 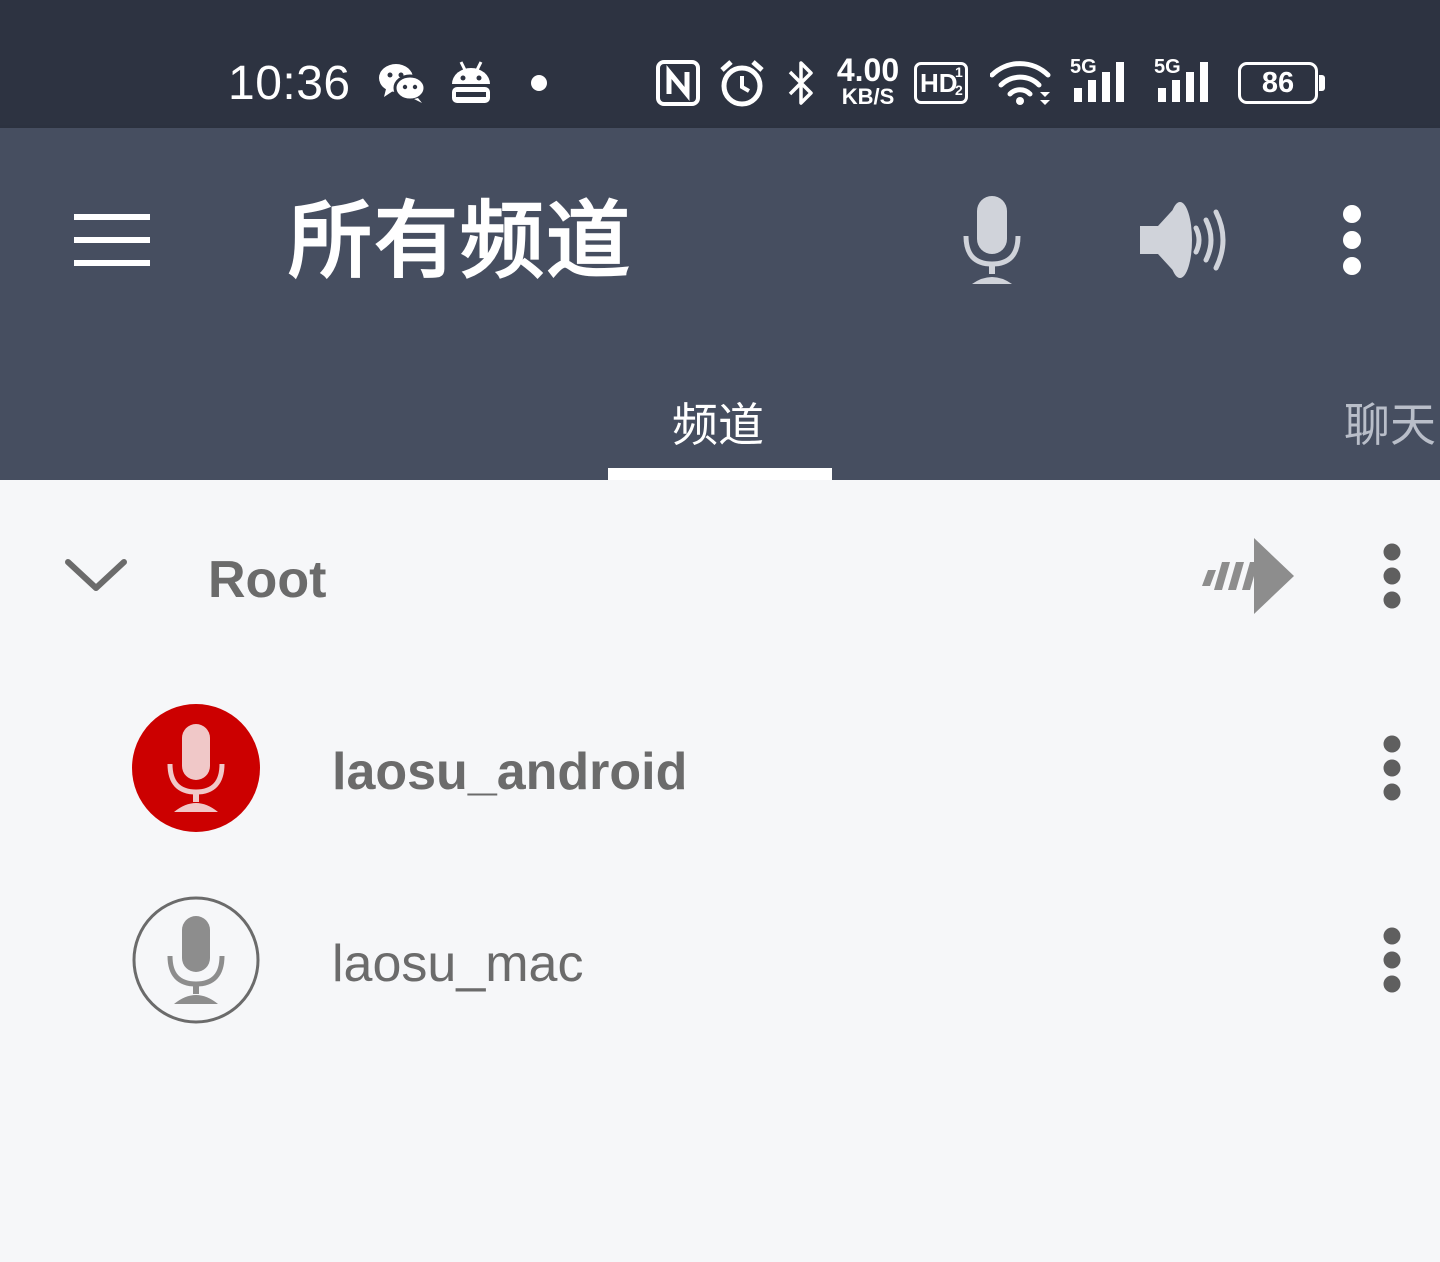 What do you see at coordinates (460, 241) in the screenshot?
I see `page-title: 所有频道` at bounding box center [460, 241].